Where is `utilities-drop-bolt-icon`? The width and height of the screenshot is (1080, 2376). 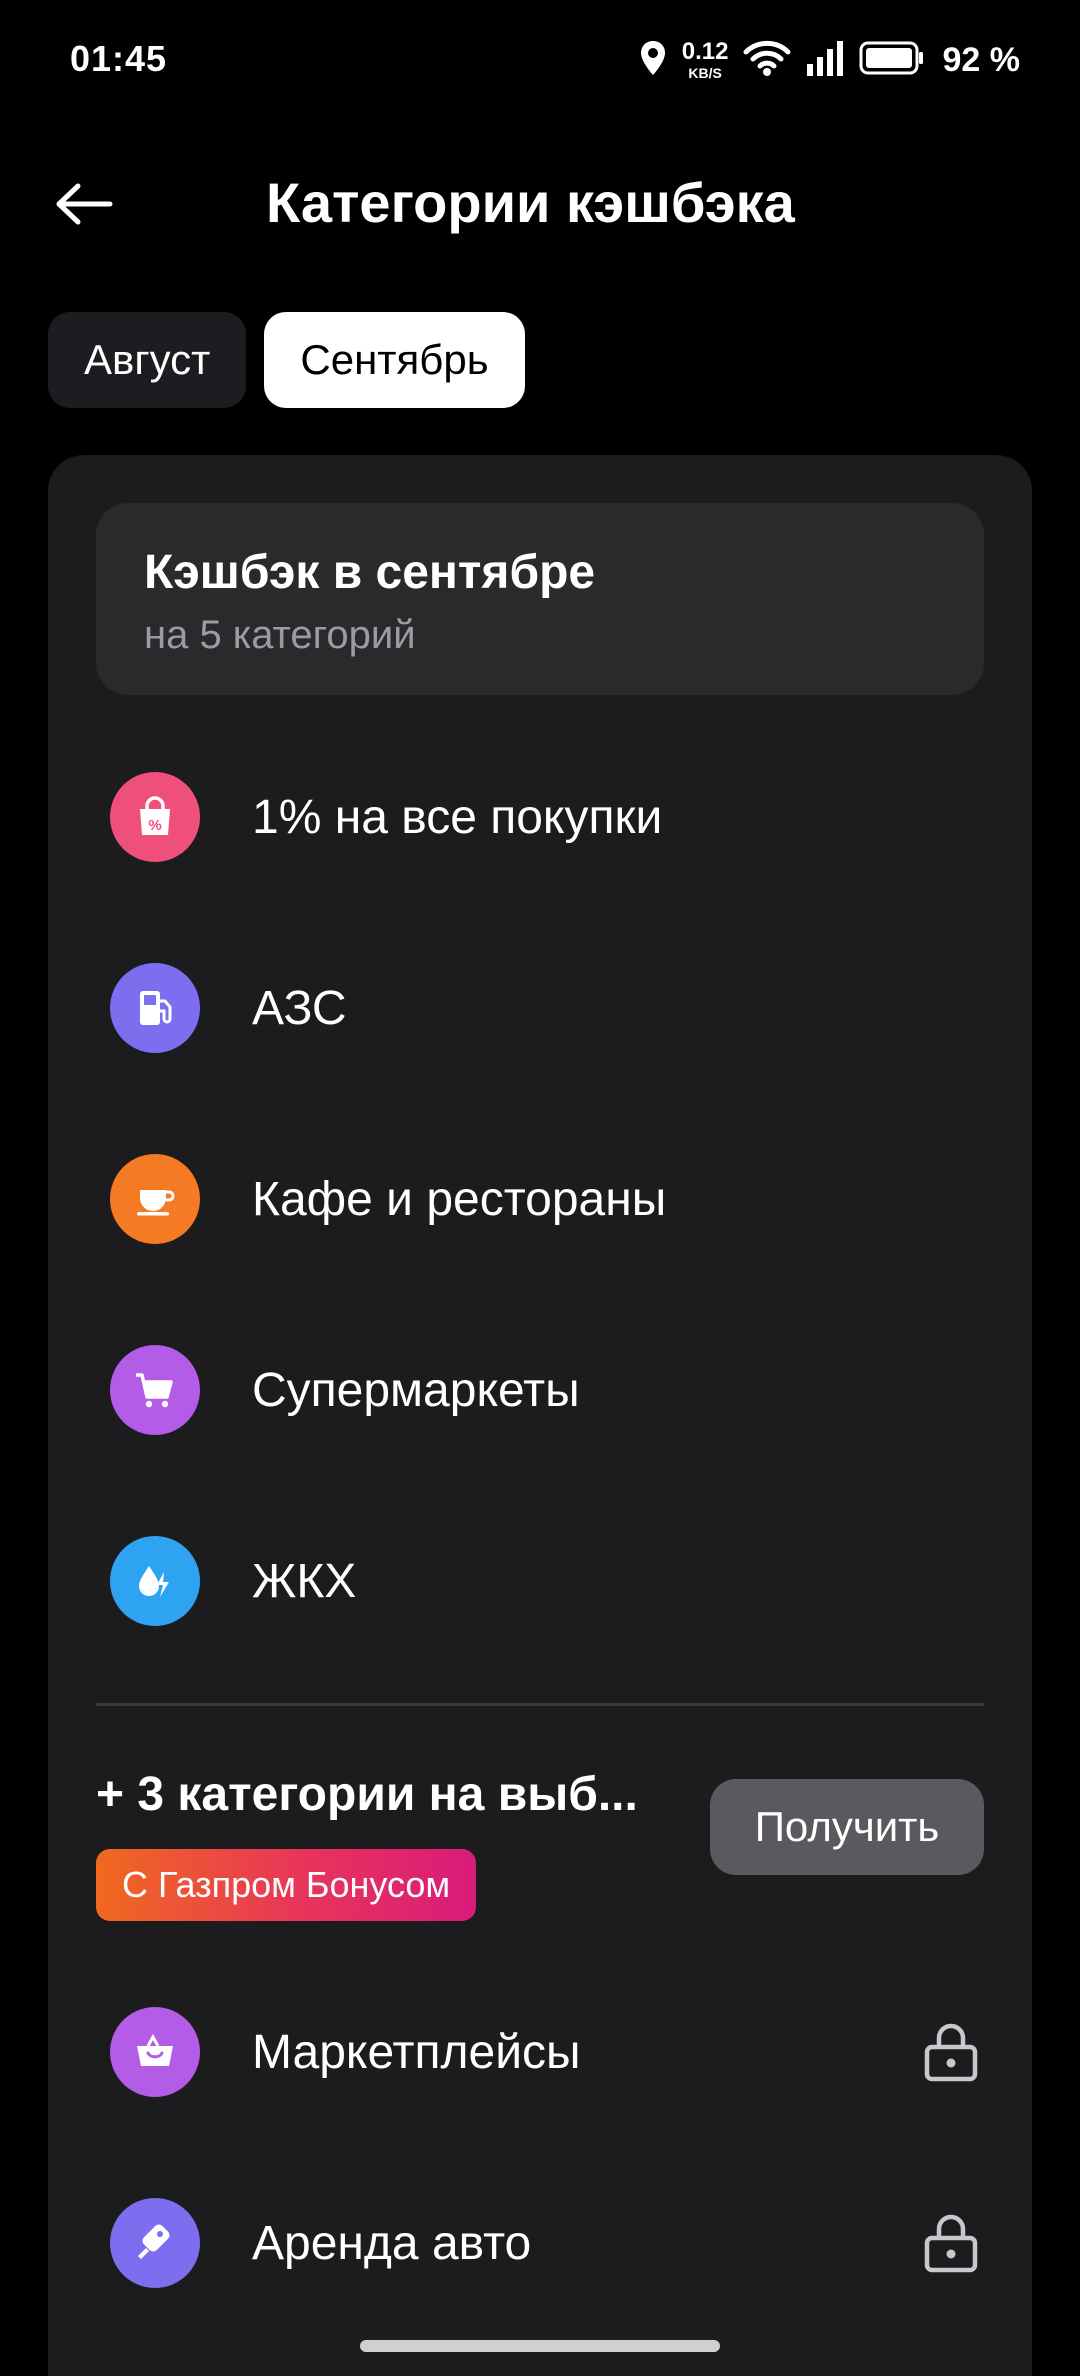
utilities-drop-bolt-icon is located at coordinates (155, 1581).